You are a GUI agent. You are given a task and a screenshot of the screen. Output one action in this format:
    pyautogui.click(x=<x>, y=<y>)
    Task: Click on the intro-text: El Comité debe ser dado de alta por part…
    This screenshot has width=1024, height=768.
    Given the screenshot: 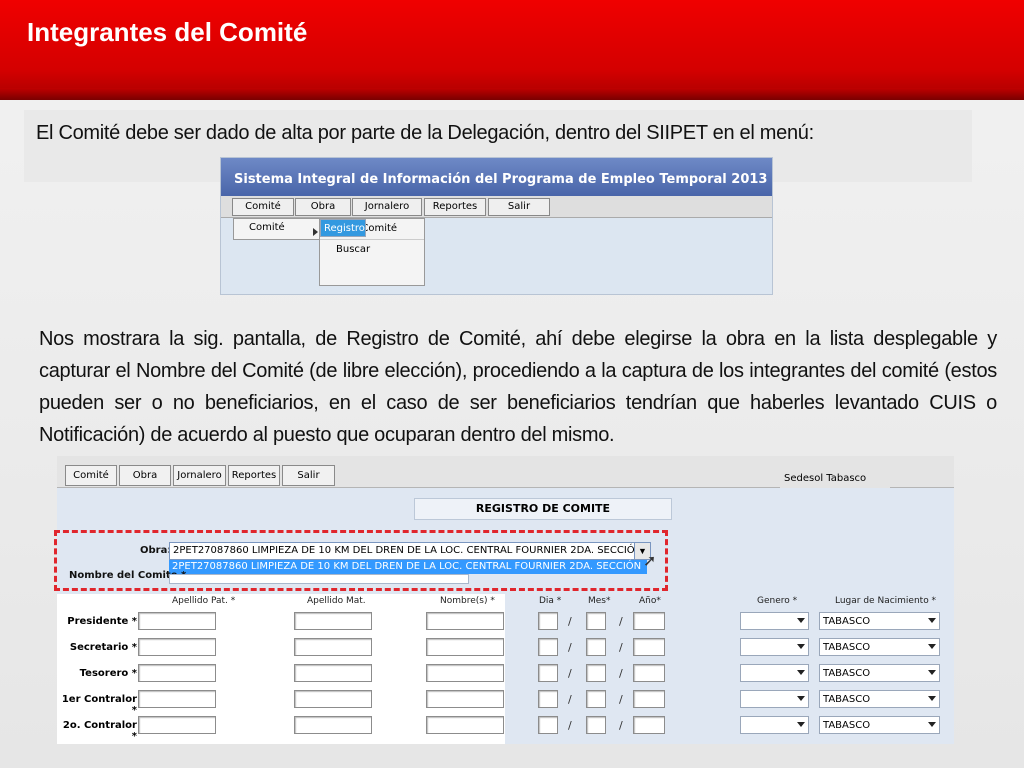 What is the action you would take?
    pyautogui.click(x=425, y=133)
    